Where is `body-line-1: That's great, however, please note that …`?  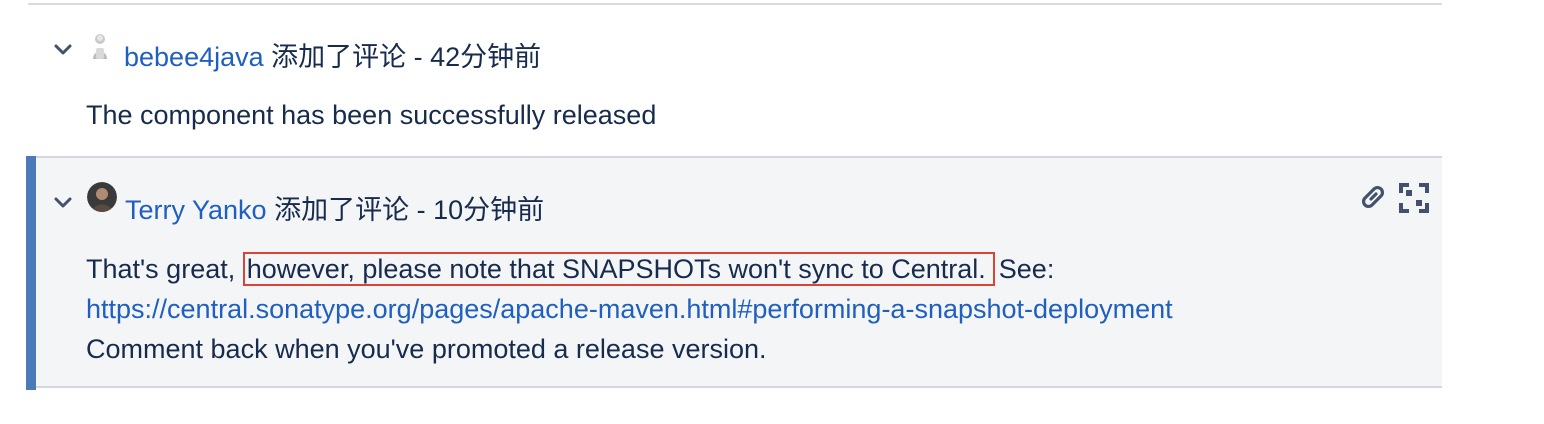
body-line-1: That's great, however, please note that … is located at coordinates (629, 269).